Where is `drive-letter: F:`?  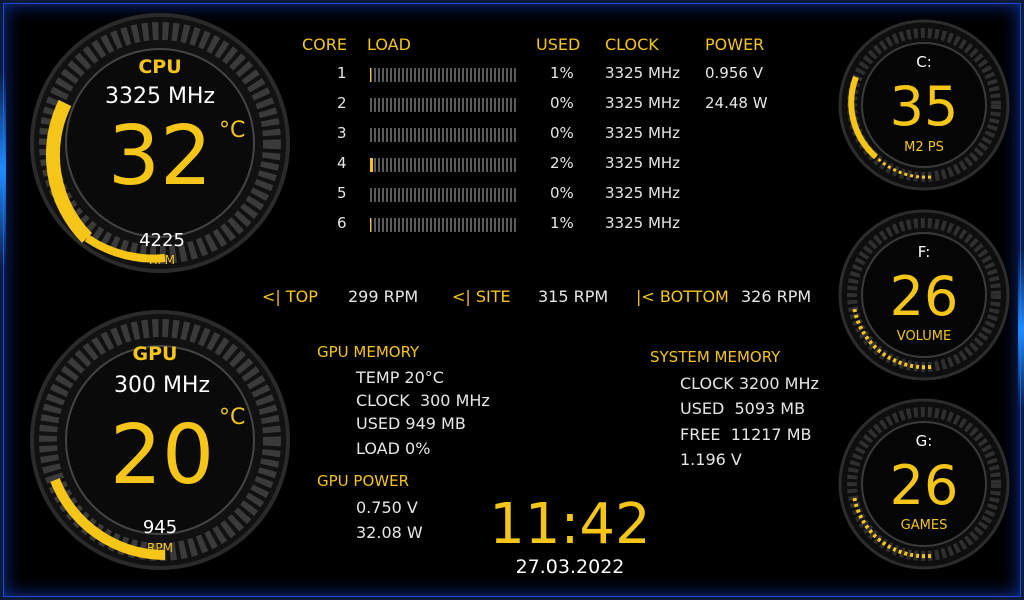 drive-letter: F: is located at coordinates (924, 252).